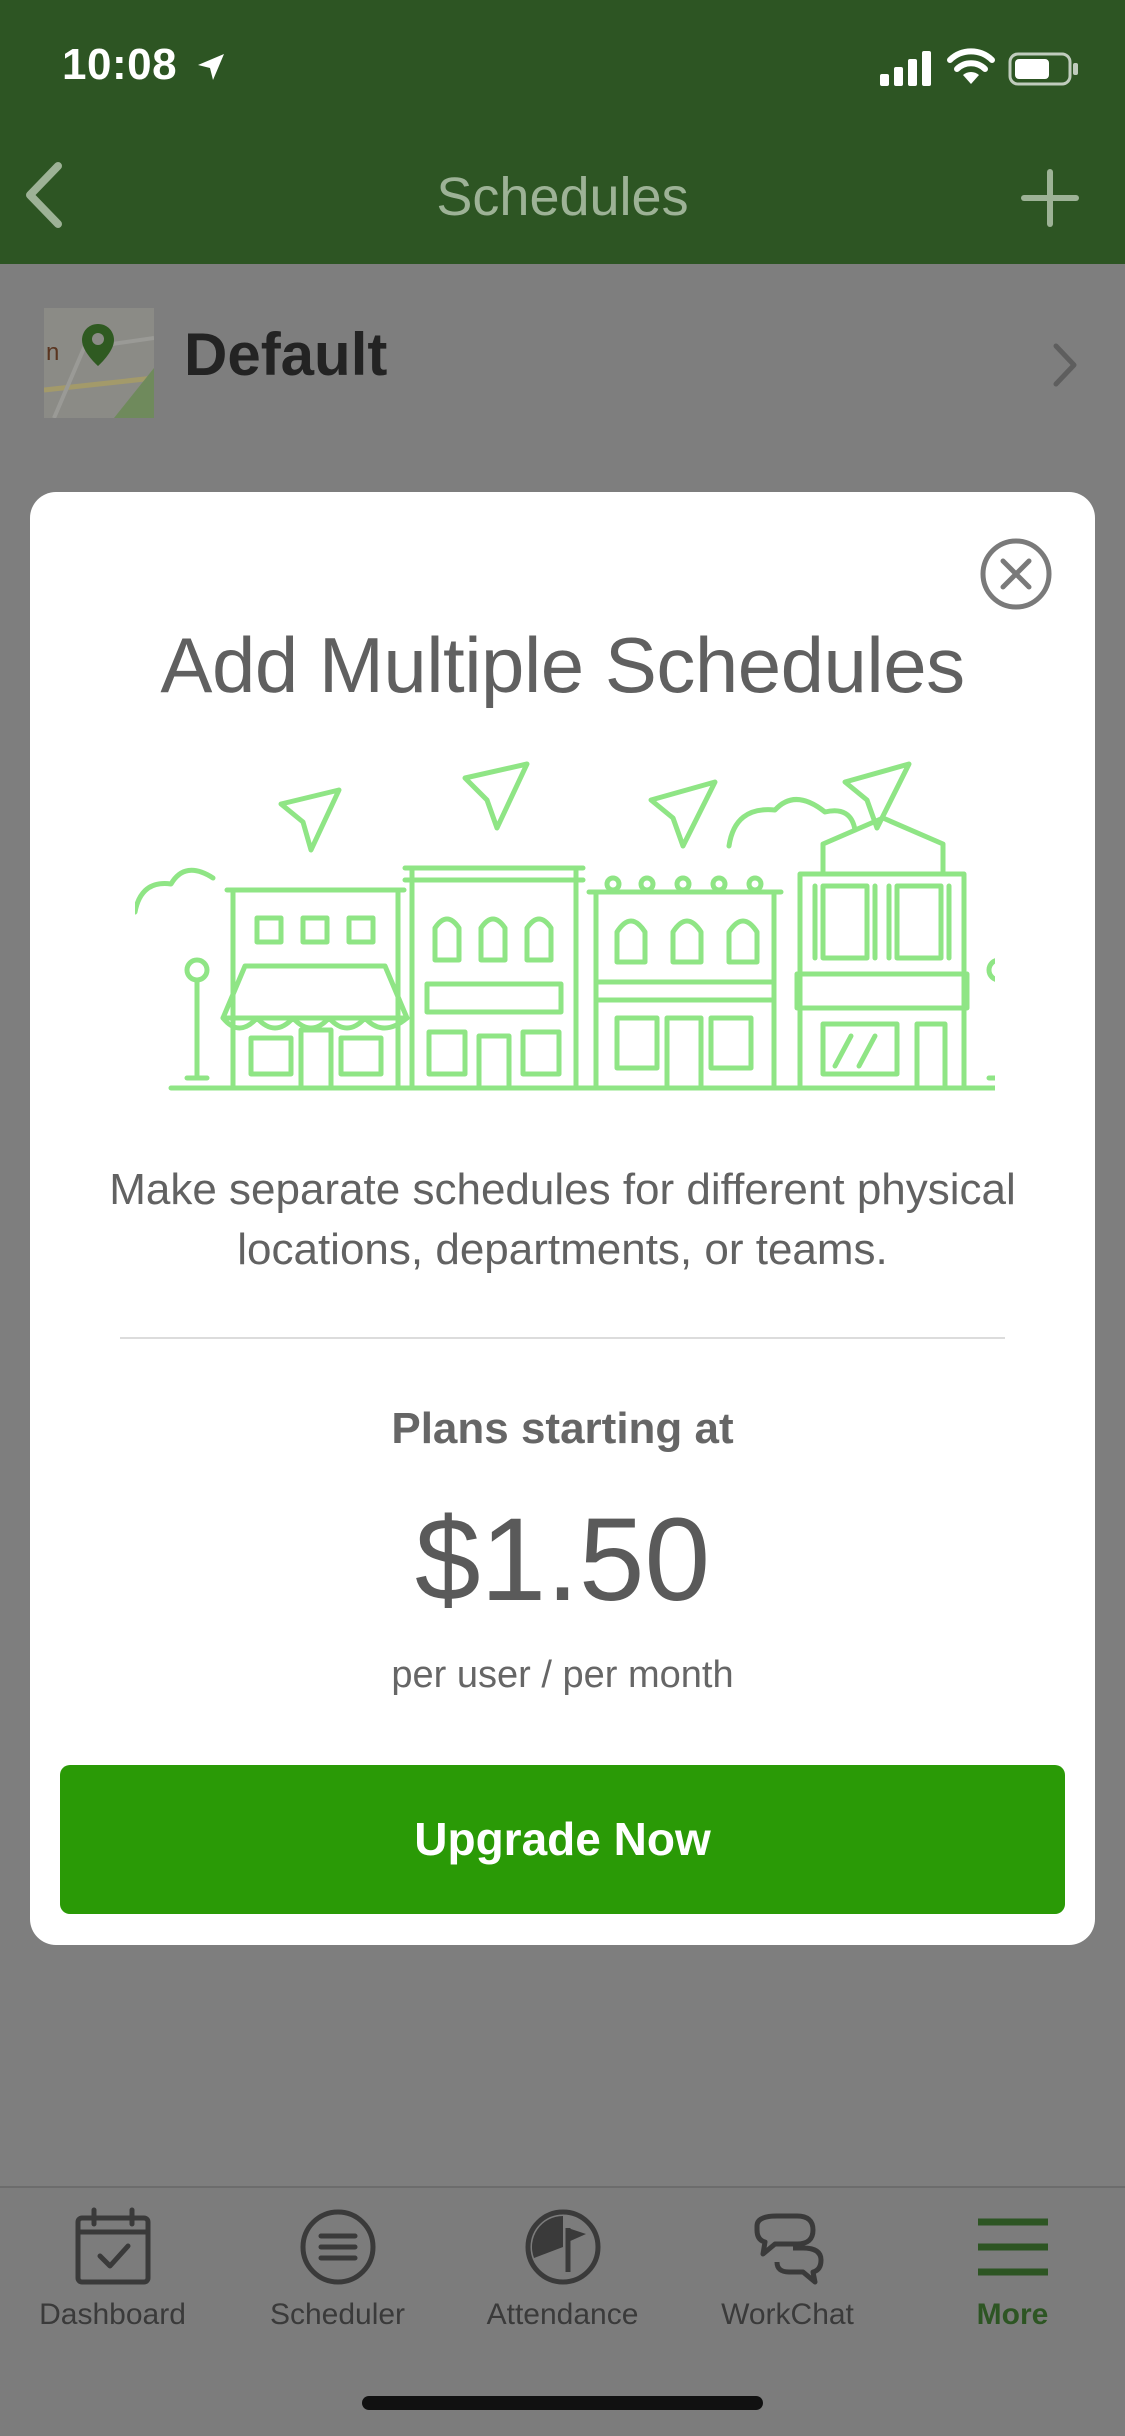  Describe the element at coordinates (1012, 2314) in the screenshot. I see `tab-label: More` at that location.